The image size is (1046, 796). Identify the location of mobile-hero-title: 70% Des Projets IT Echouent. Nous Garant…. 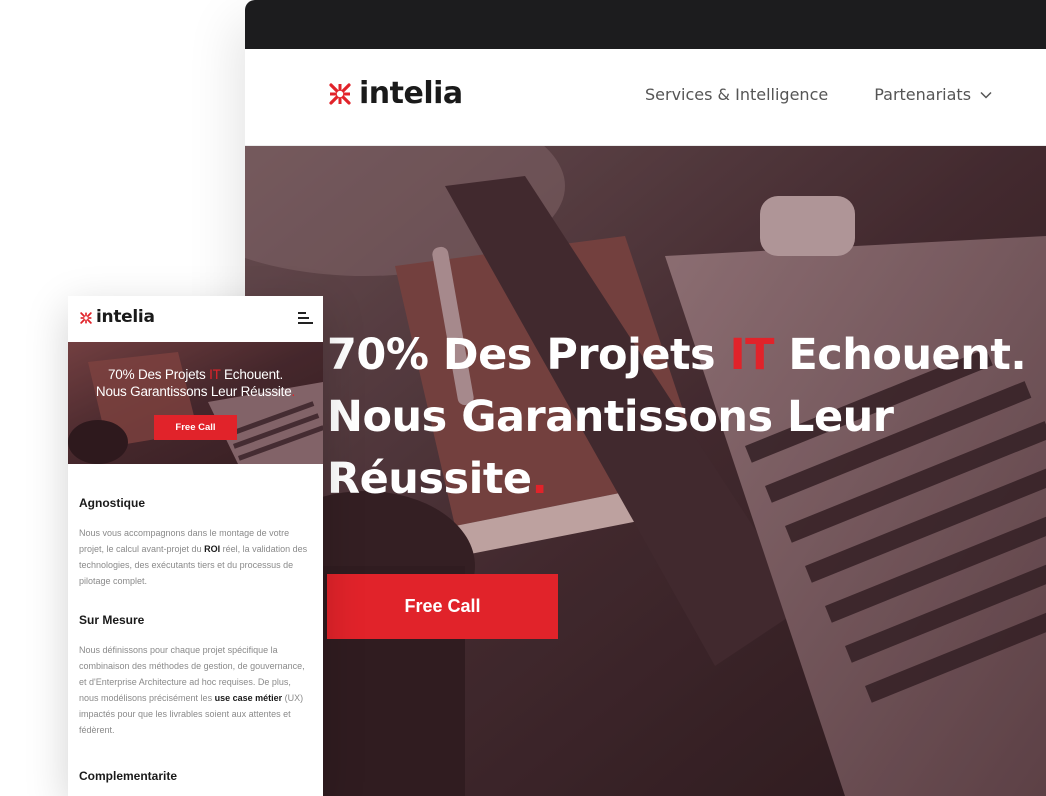
(195, 383).